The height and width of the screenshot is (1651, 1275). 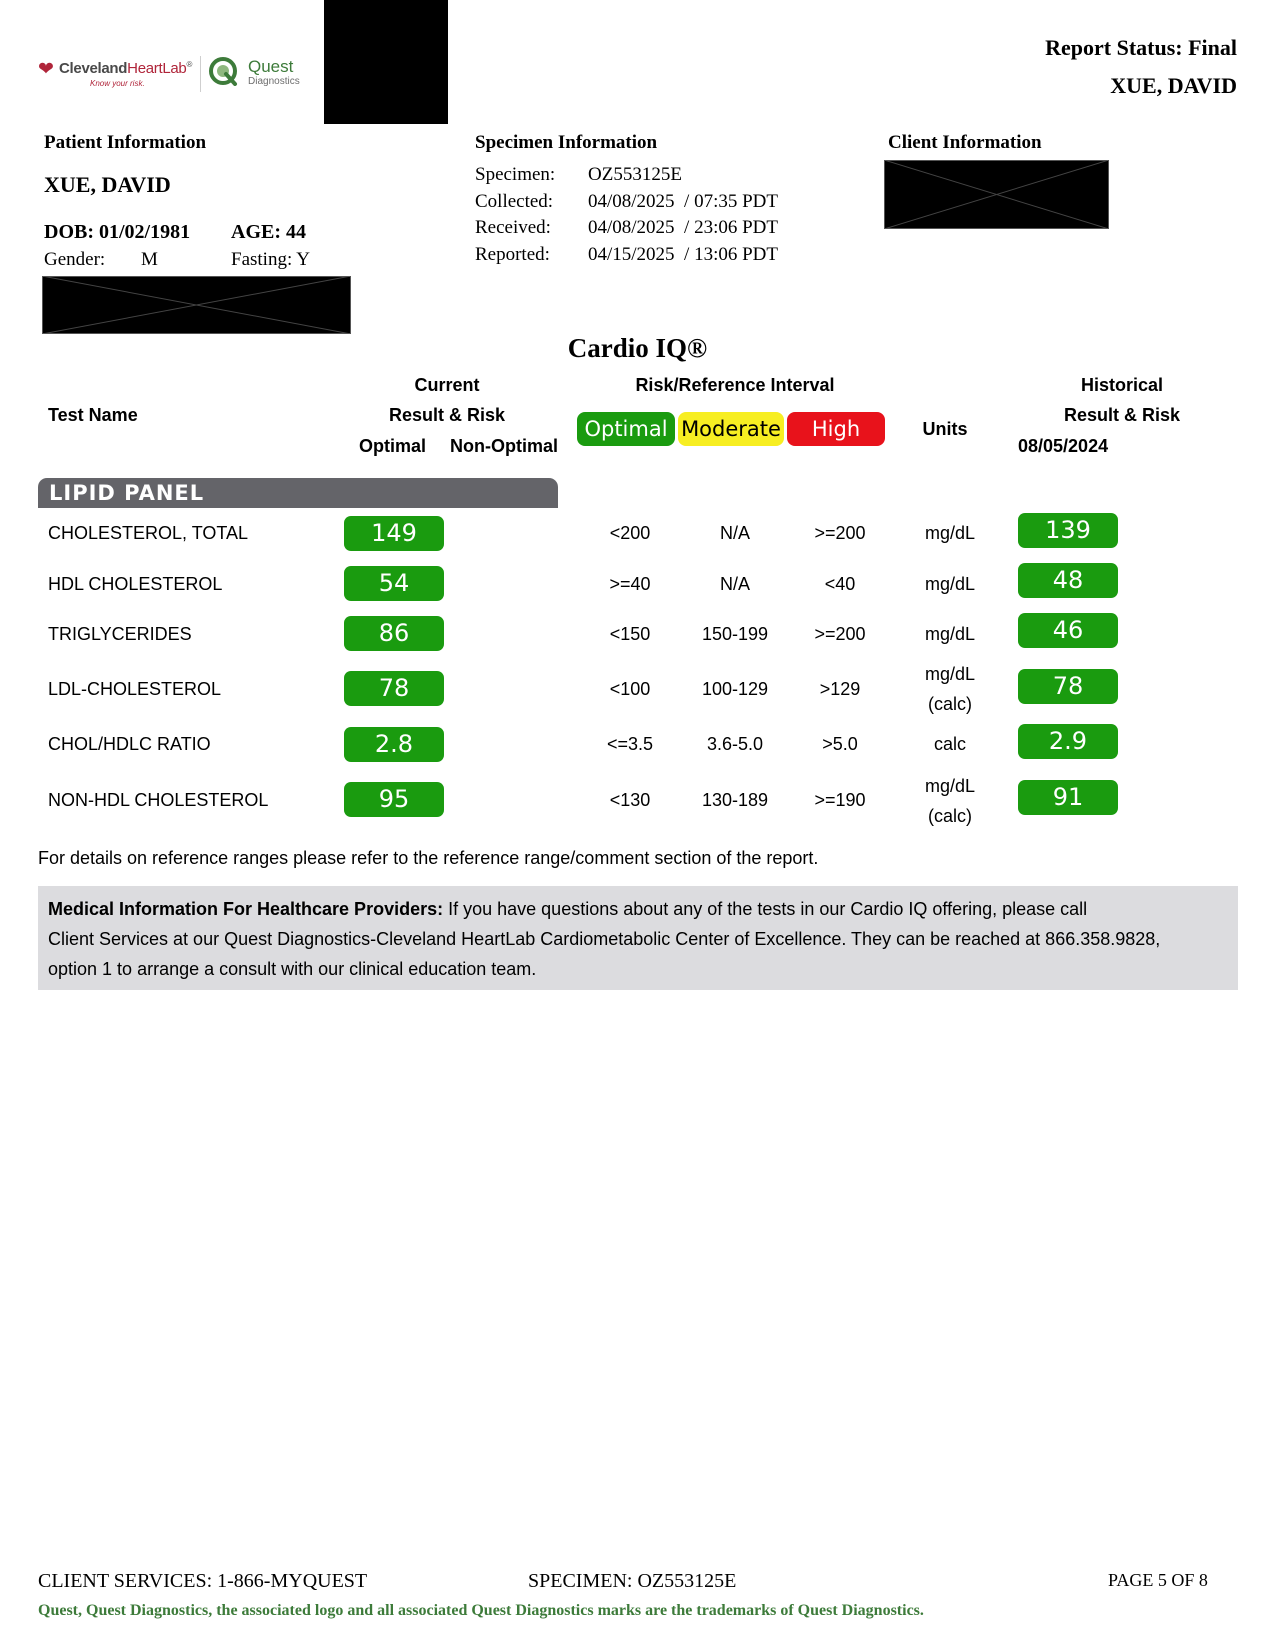 I want to click on gender-label: Gender:, so click(x=75, y=259).